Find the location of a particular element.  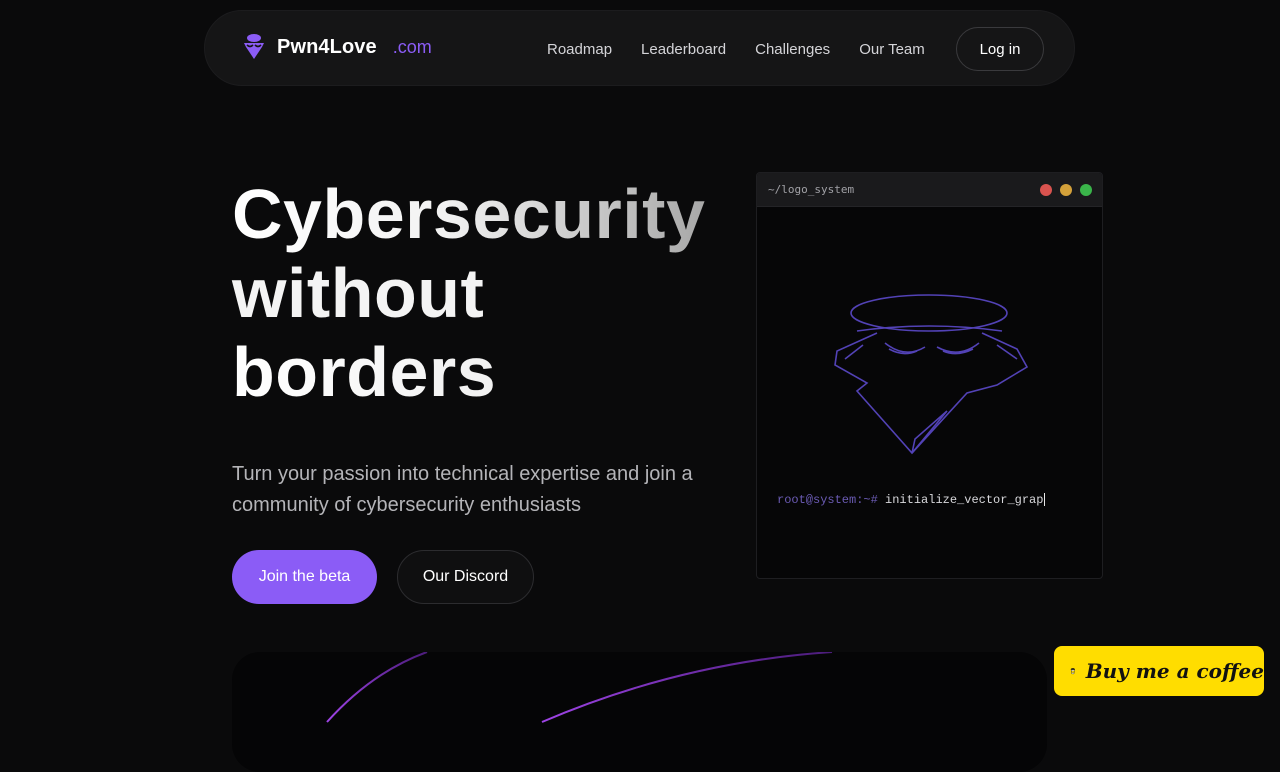

discord-button: Our Discord is located at coordinates (465, 577).